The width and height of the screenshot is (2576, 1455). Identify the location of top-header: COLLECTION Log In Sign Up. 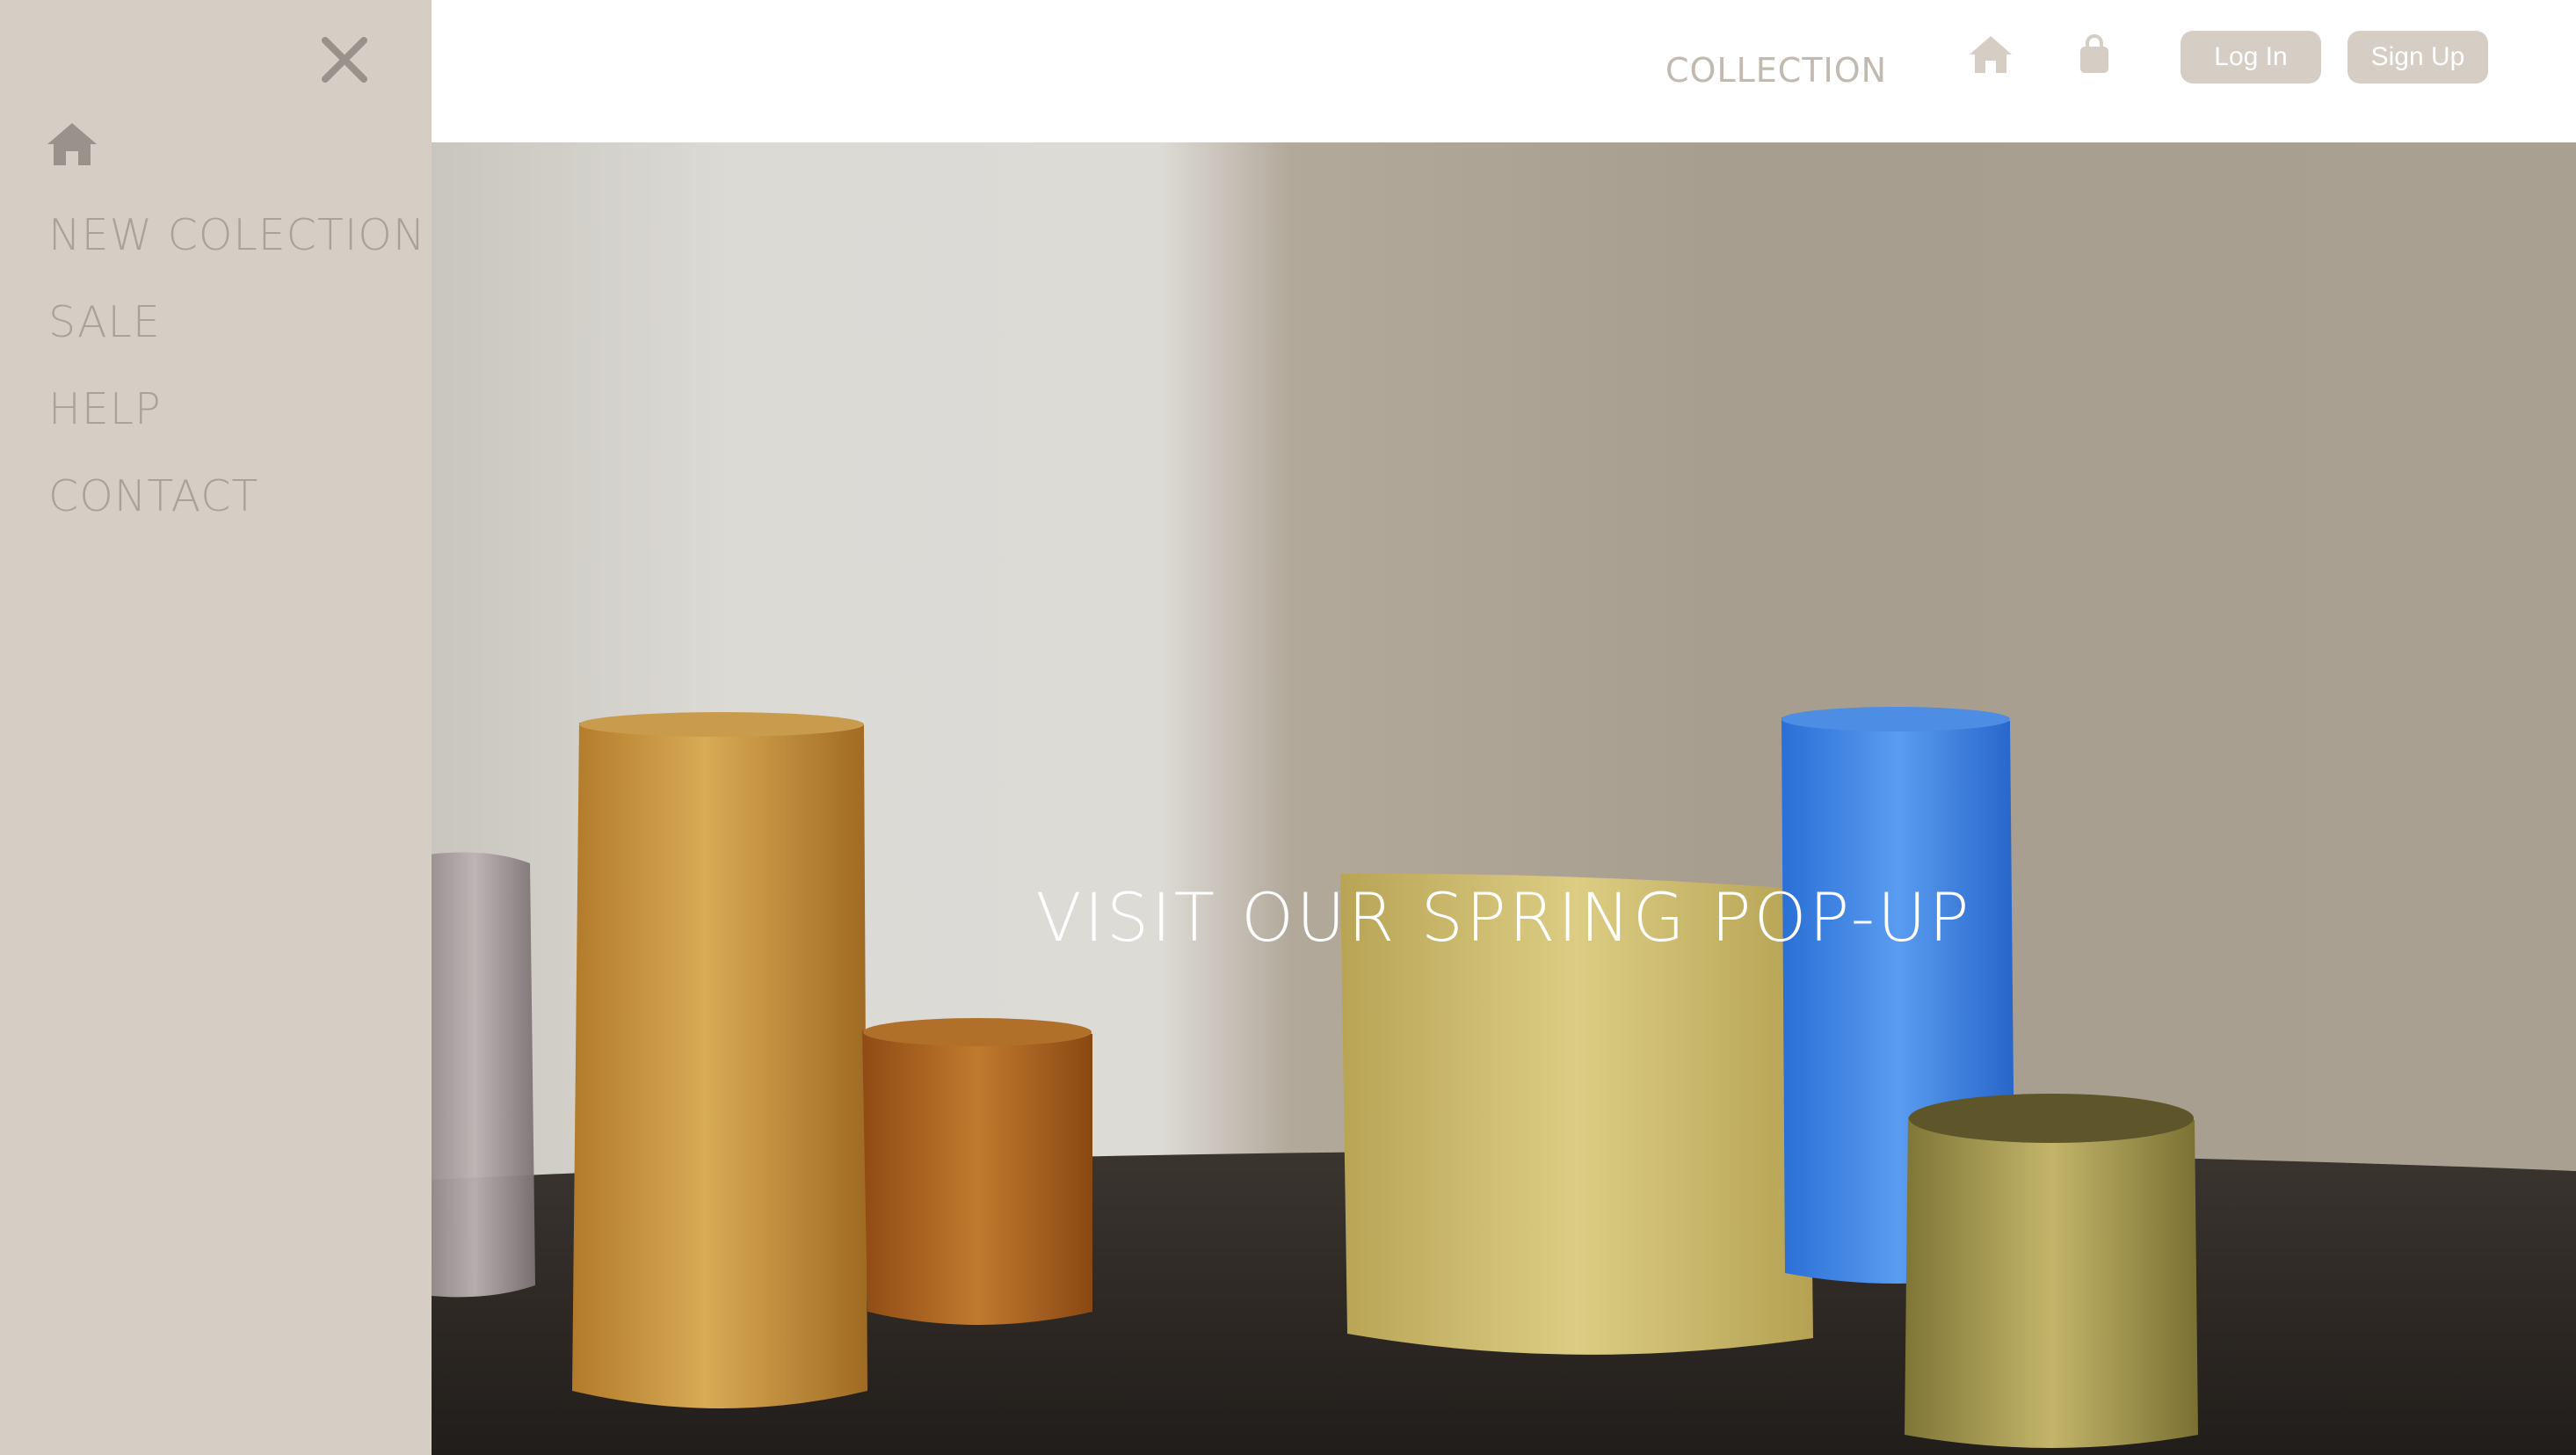
(1504, 71).